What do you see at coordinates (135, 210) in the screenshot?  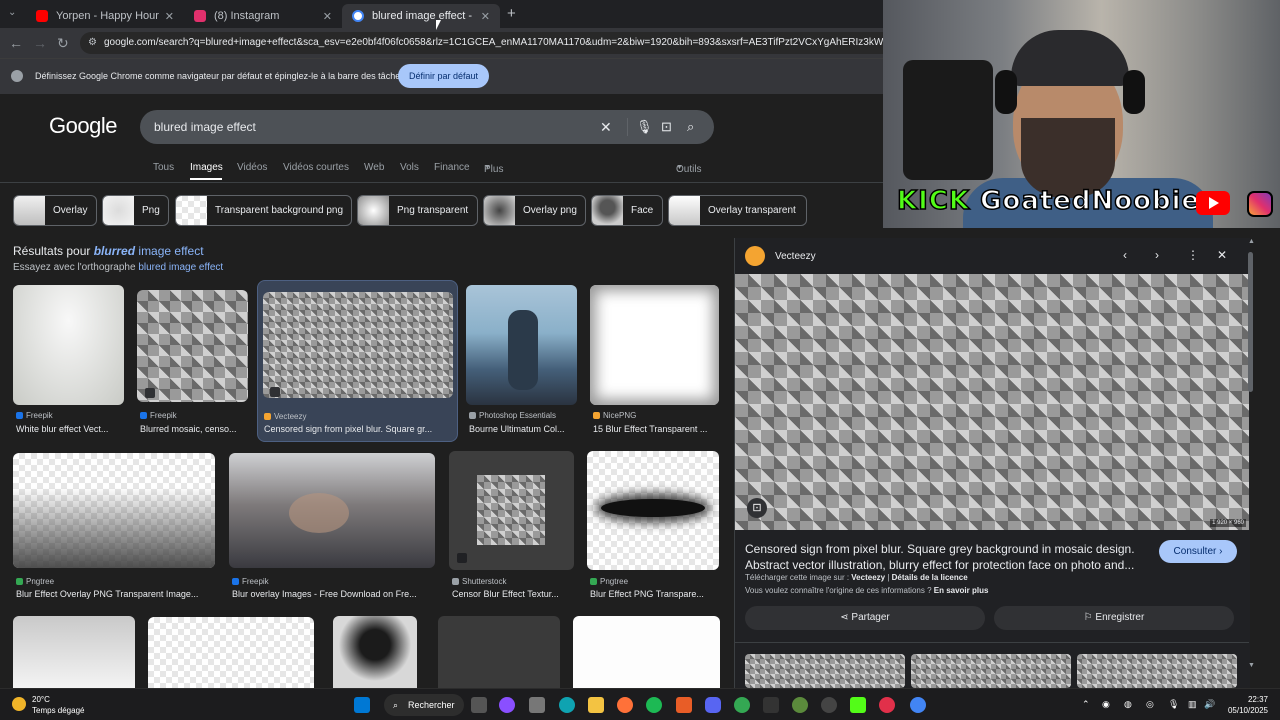 I see `chip-png: Png` at bounding box center [135, 210].